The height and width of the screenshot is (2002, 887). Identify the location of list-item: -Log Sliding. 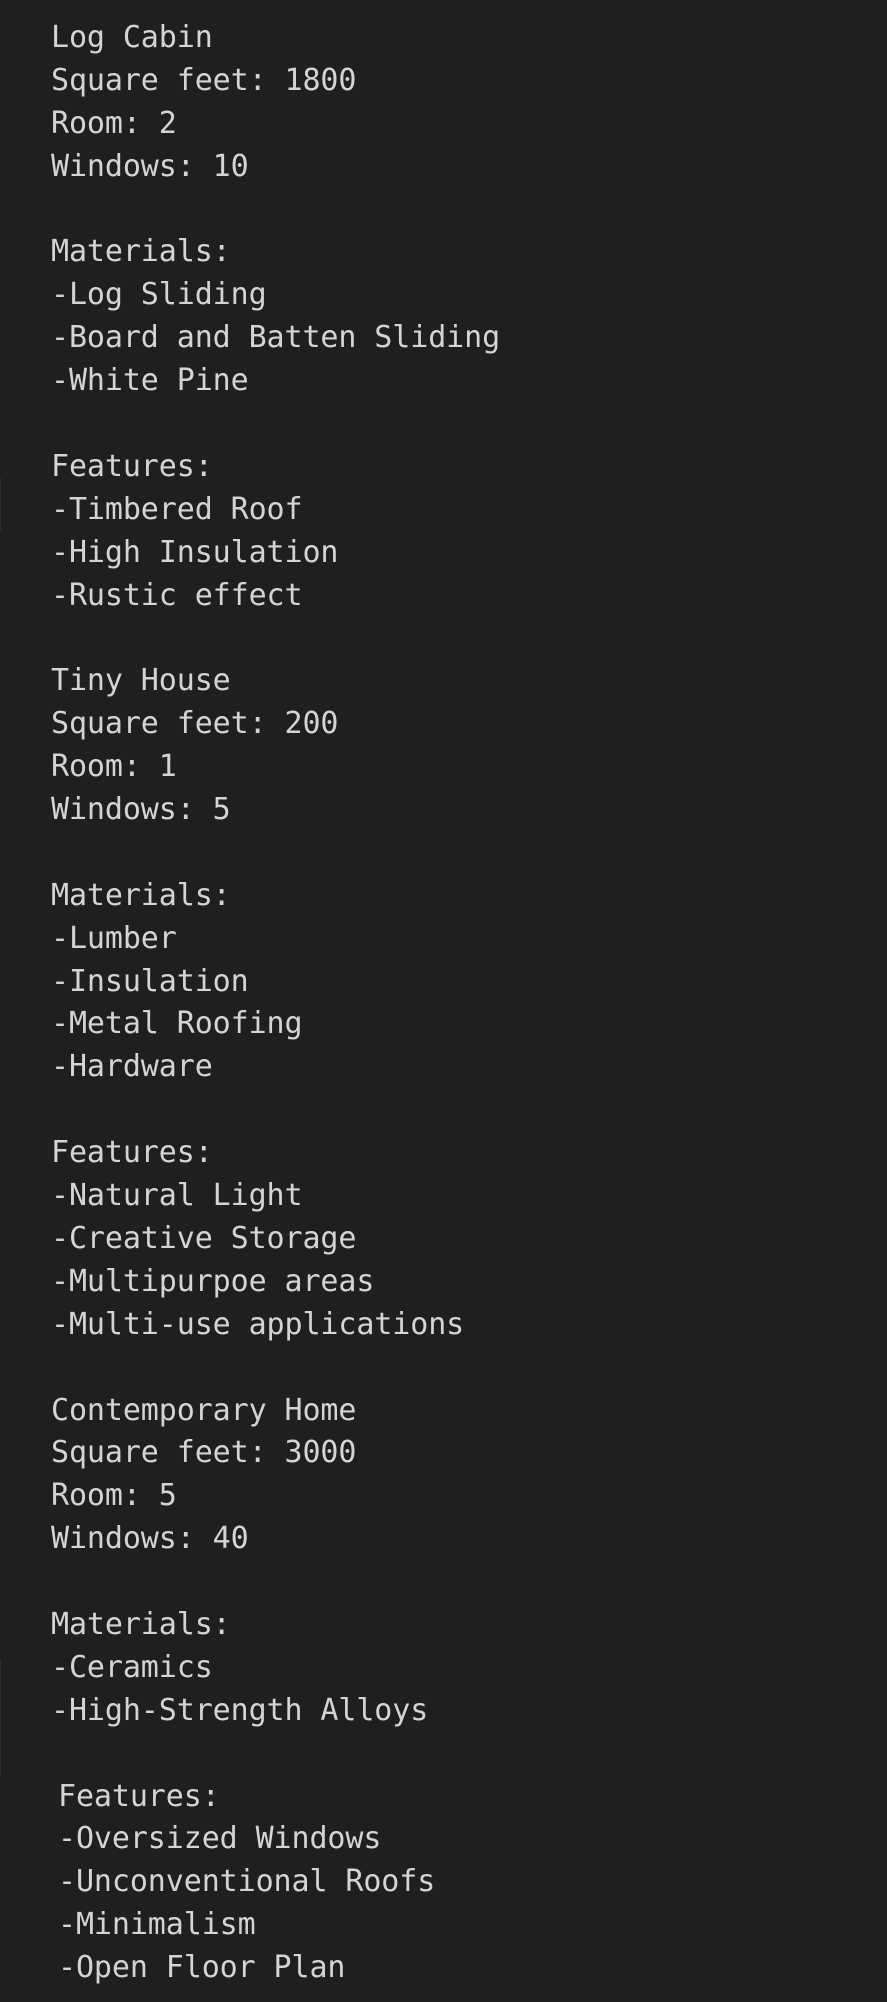
(159, 295).